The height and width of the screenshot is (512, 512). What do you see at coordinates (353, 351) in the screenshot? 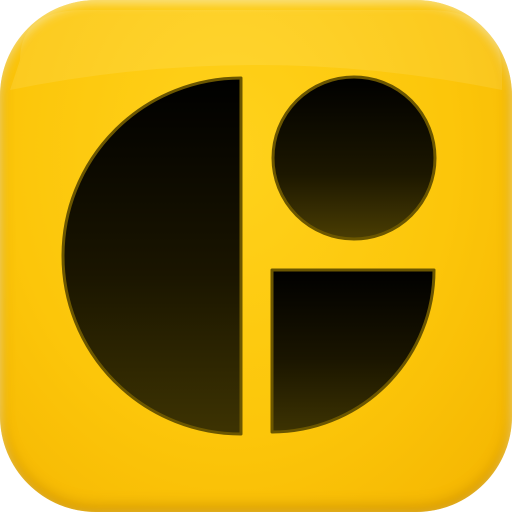
I see `bottom-right-quarter-disc-shape` at bounding box center [353, 351].